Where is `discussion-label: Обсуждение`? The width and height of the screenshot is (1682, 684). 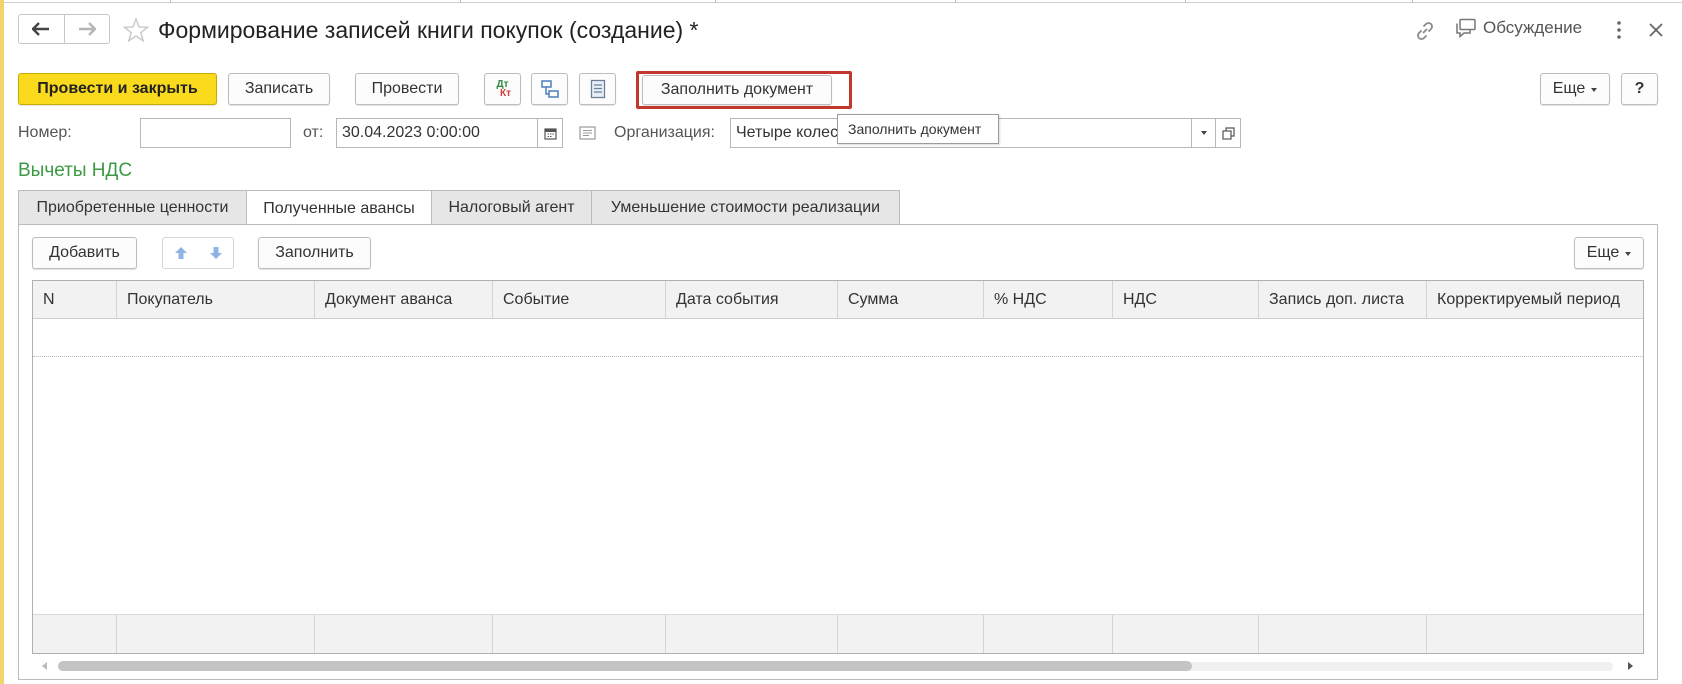
discussion-label: Обсуждение is located at coordinates (1533, 27).